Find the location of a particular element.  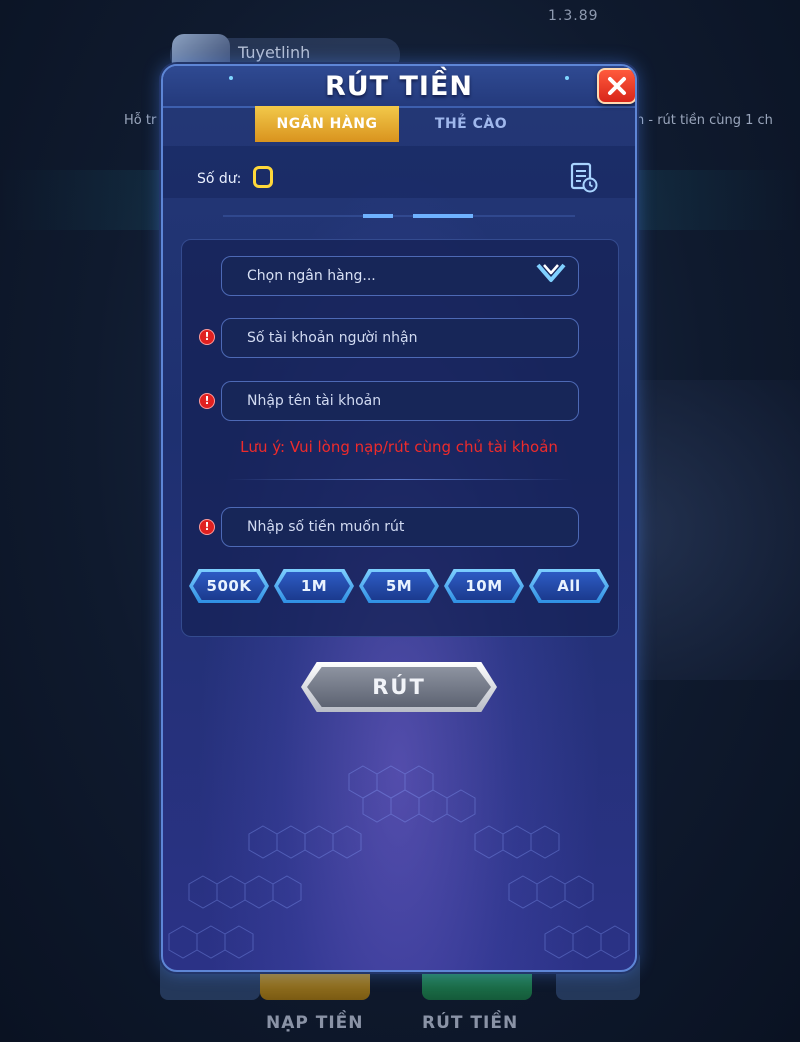

quick-amount-500k-button: 500K is located at coordinates (229, 586).